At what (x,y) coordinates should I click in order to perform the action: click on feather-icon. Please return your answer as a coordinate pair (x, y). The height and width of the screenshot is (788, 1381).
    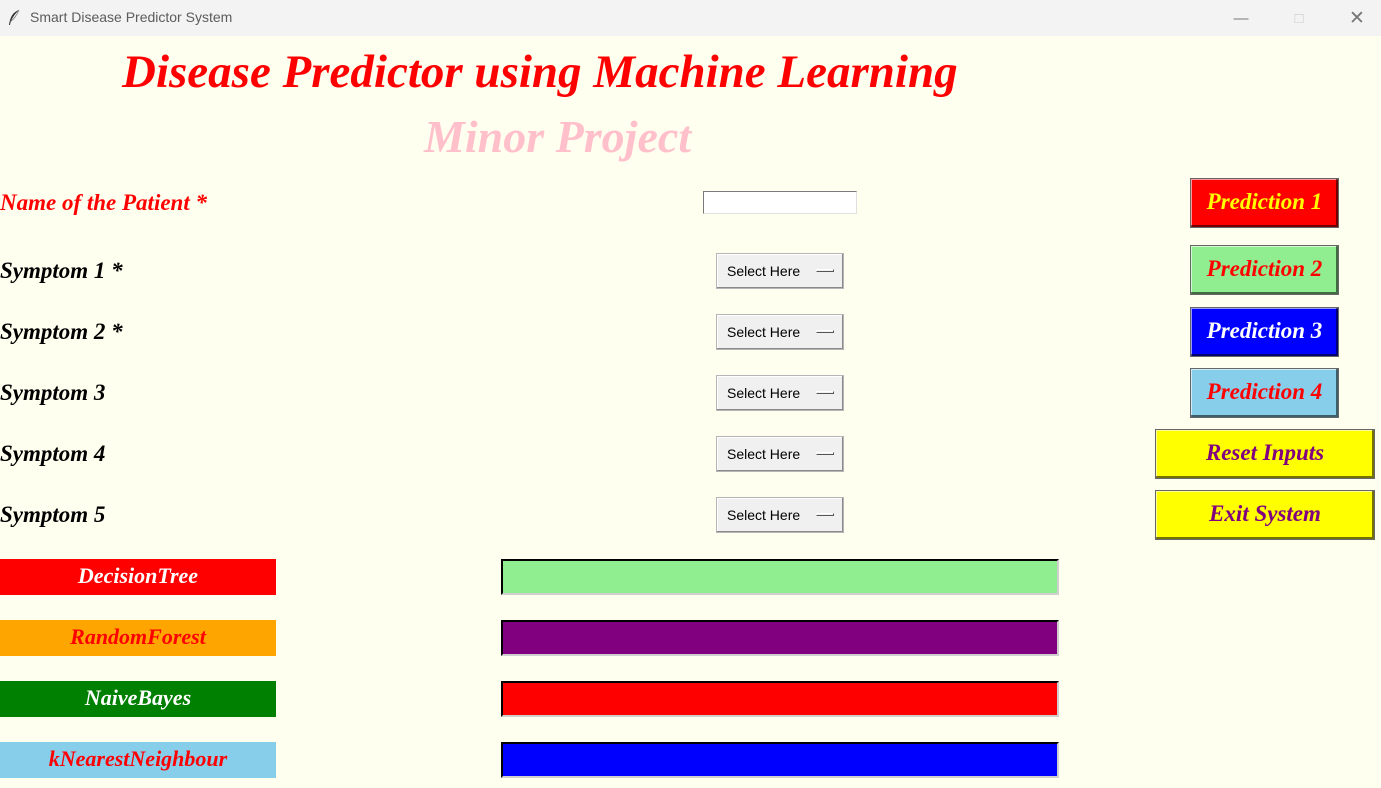
    Looking at the image, I should click on (14, 17).